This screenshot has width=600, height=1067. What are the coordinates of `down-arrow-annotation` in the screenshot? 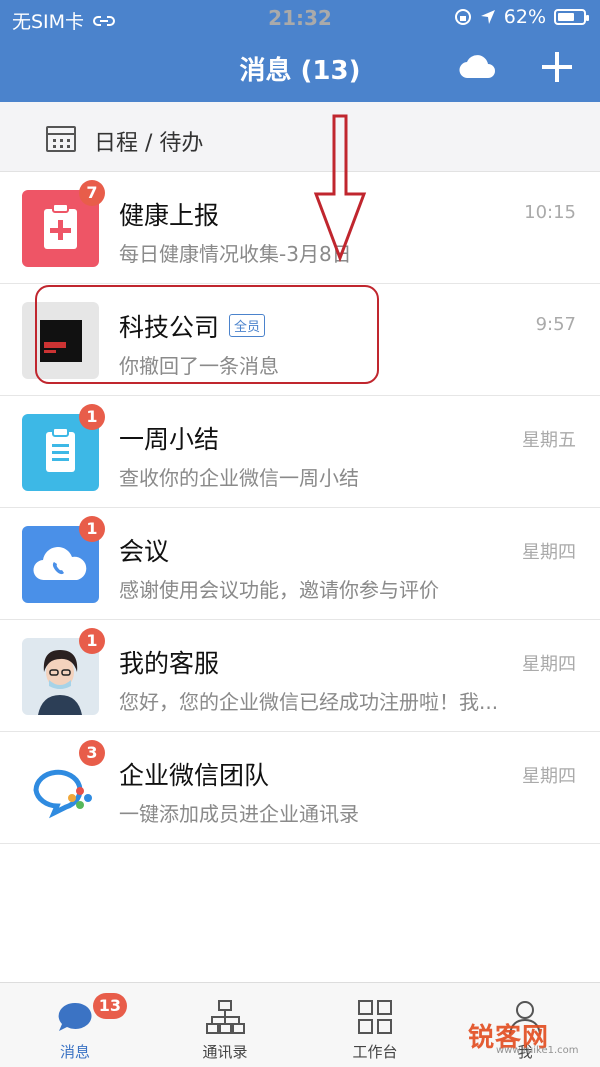 It's located at (340, 188).